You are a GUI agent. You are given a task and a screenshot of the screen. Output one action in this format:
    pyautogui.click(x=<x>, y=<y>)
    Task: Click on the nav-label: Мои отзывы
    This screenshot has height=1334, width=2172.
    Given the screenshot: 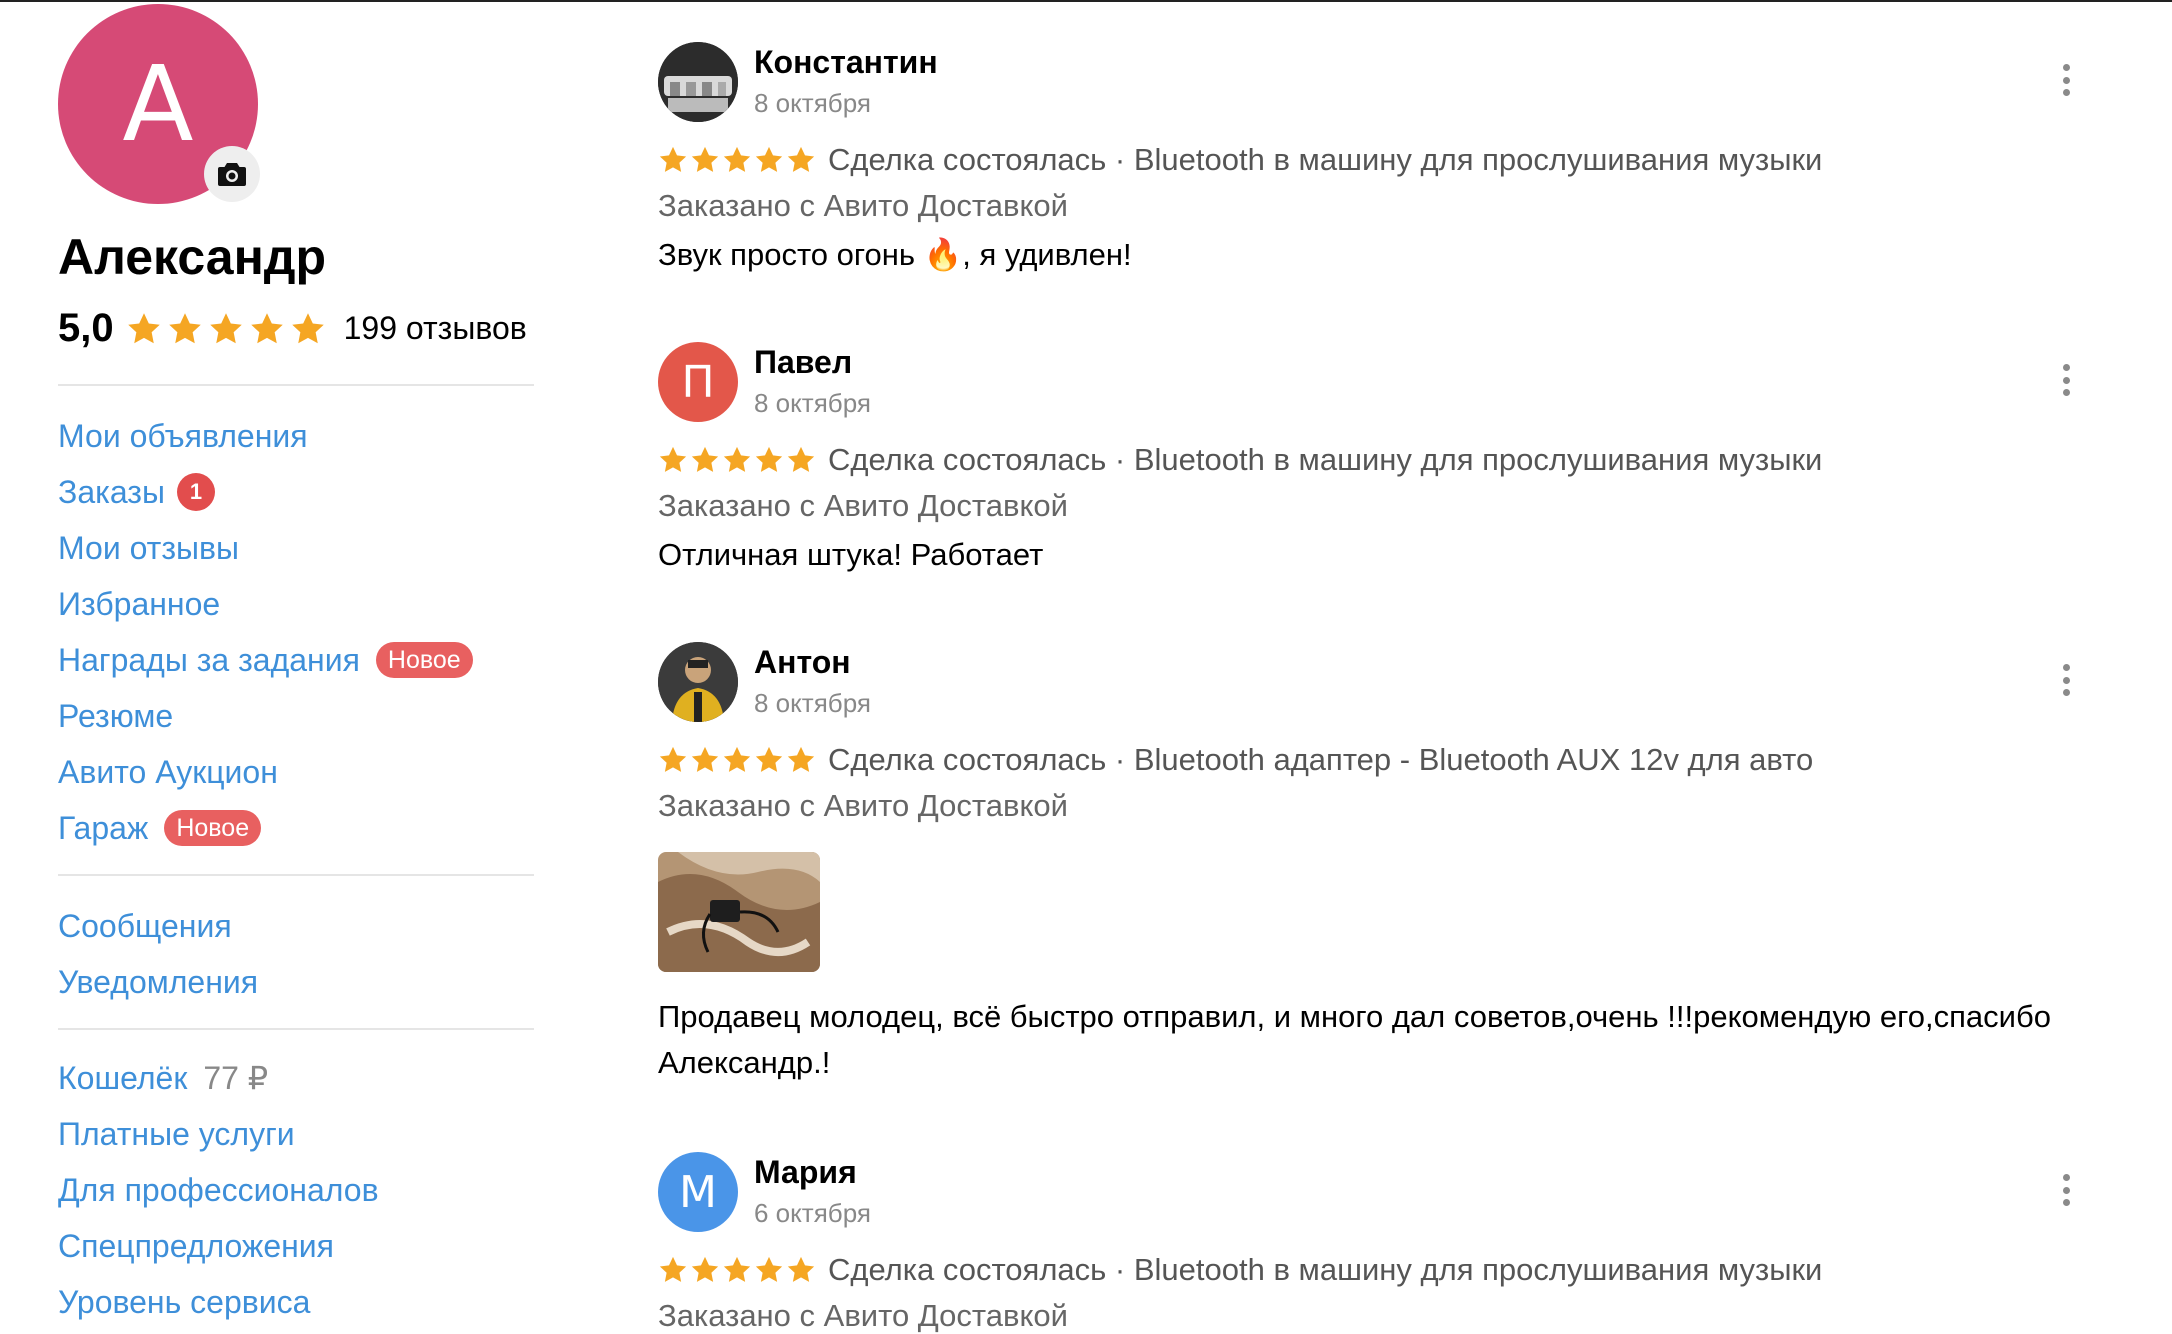 What is the action you would take?
    pyautogui.click(x=148, y=547)
    